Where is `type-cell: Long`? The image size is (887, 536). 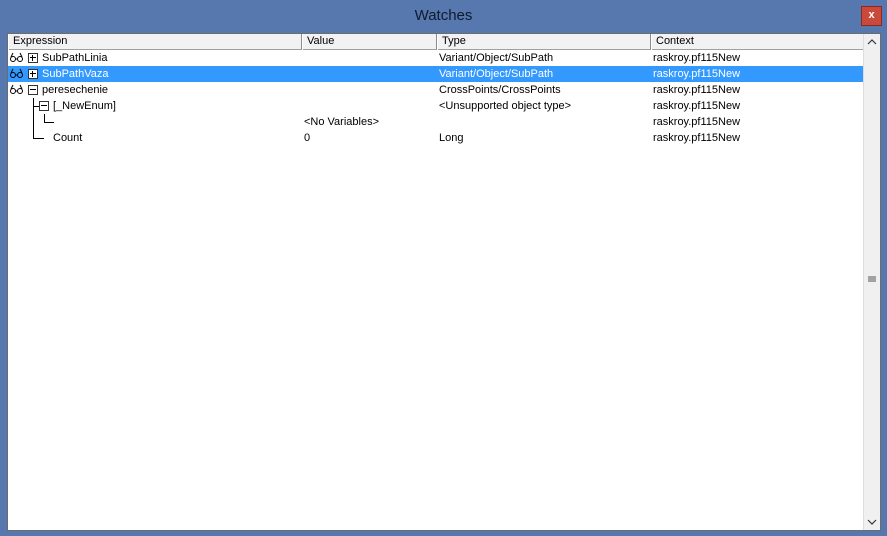
type-cell: Long is located at coordinates (451, 138).